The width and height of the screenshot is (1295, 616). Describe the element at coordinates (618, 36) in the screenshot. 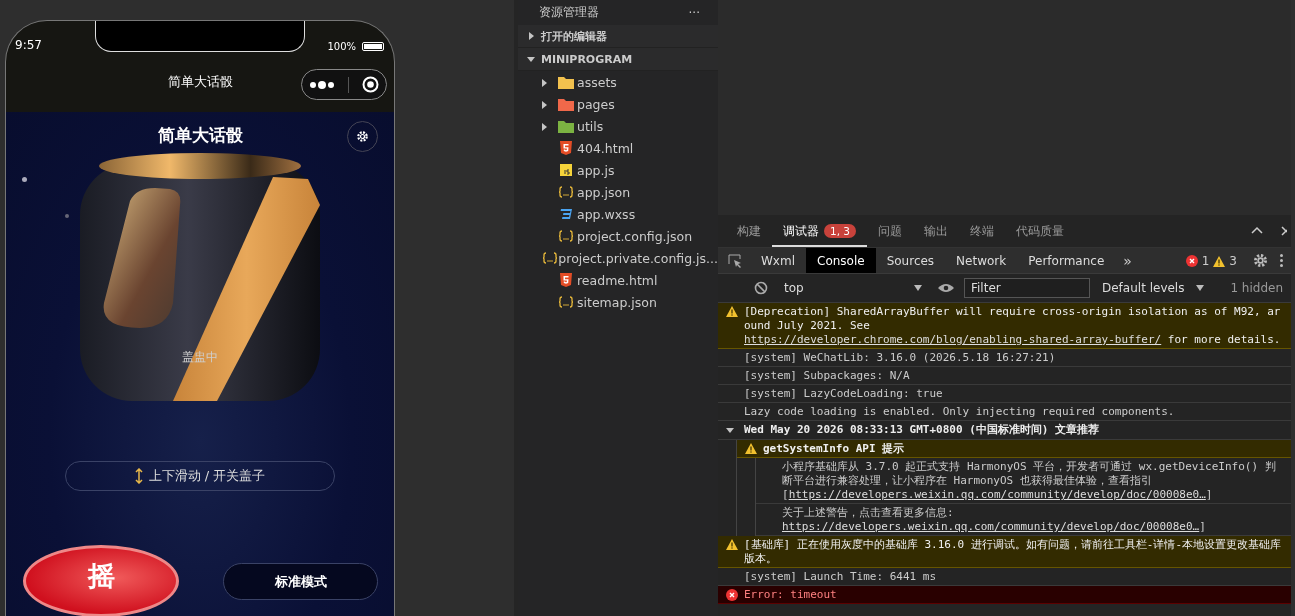

I see `explorer-section: 打开的编辑器` at that location.